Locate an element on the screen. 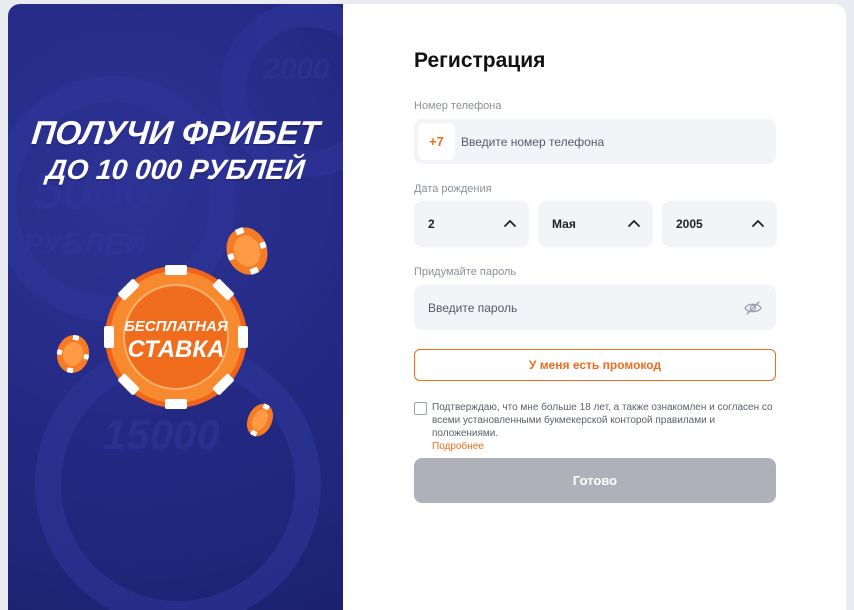 The image size is (854, 610). day-value: 2 is located at coordinates (431, 224).